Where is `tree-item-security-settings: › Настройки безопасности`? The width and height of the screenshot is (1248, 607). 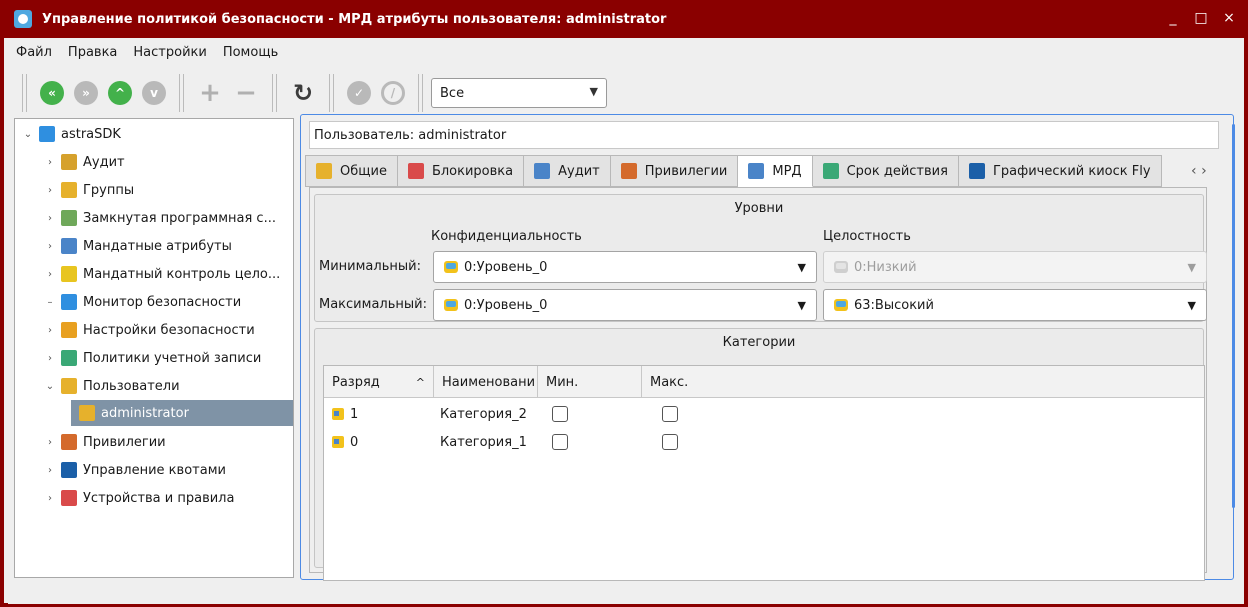 tree-item-security-settings: › Настройки безопасности is located at coordinates (168, 330).